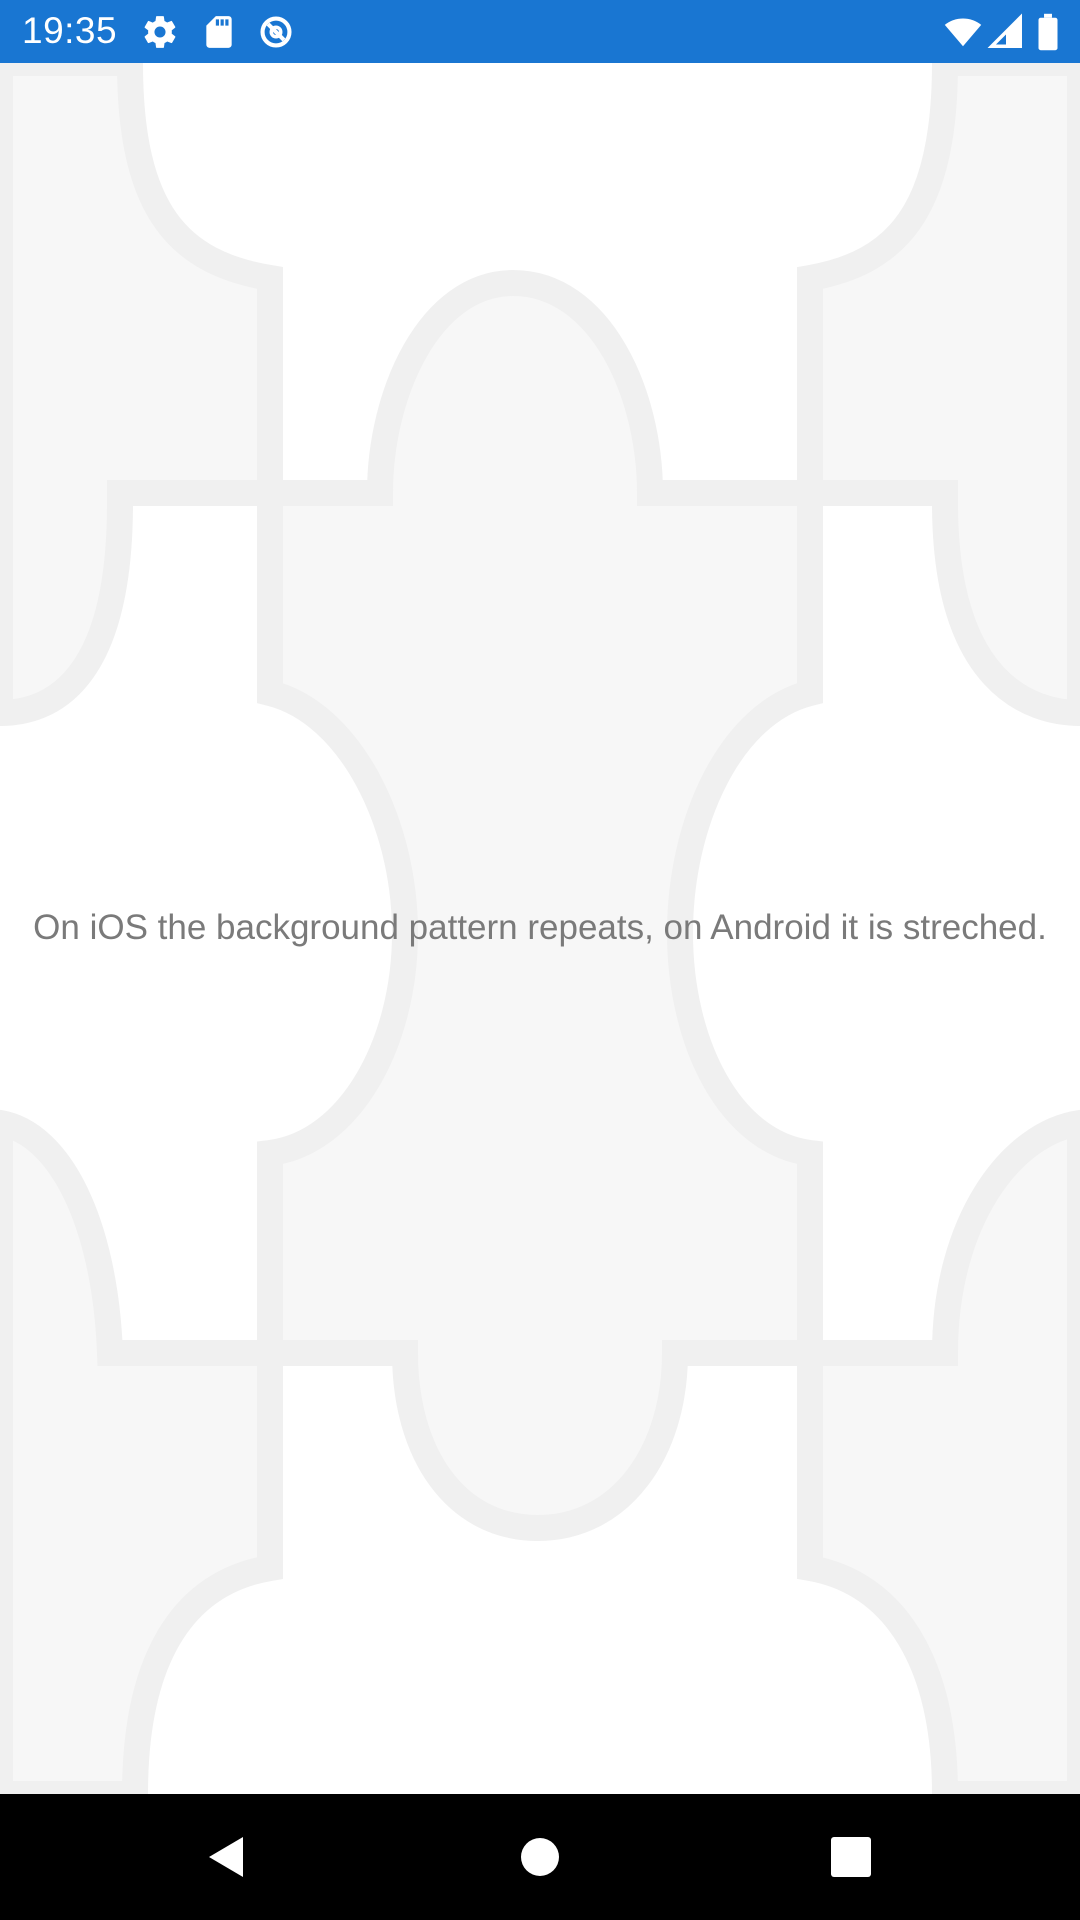  Describe the element at coordinates (276, 32) in the screenshot. I see `data-saver-icon` at that location.